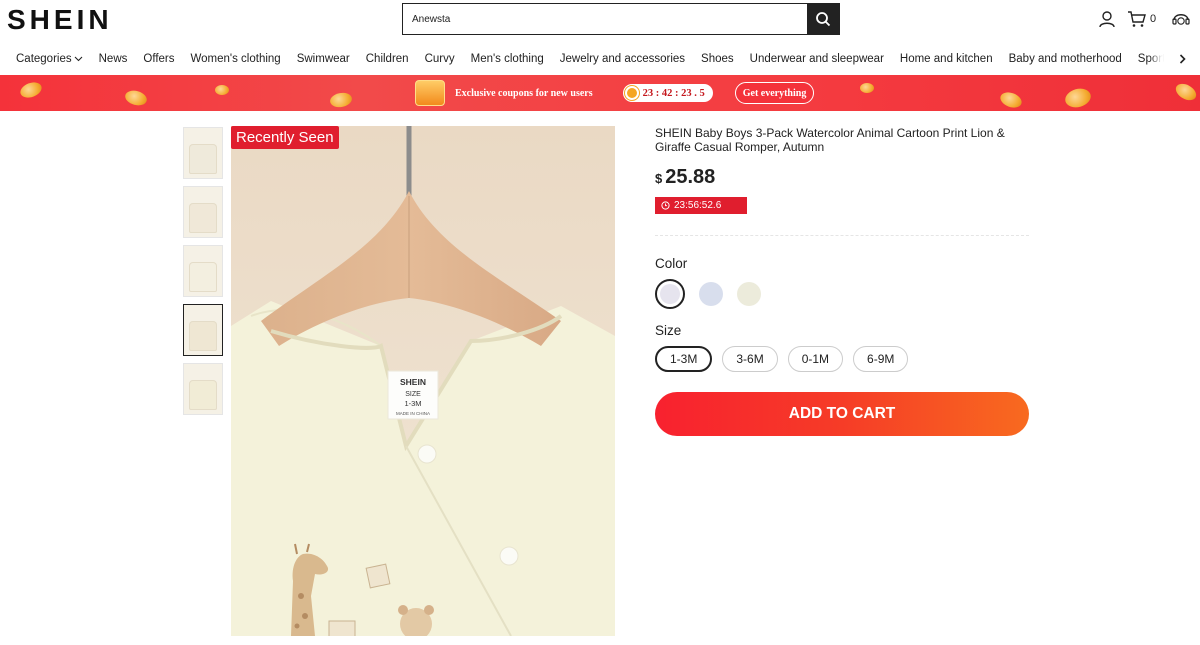 This screenshot has width=1200, height=645. What do you see at coordinates (1065, 59) in the screenshot?
I see `nav-item-baby-motherhood: Baby and motherhood` at bounding box center [1065, 59].